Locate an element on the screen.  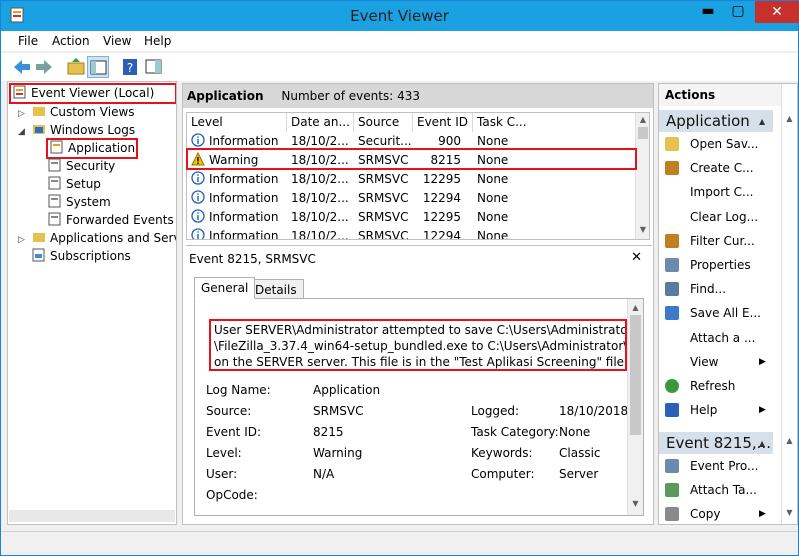
toolbar: ? is located at coordinates (399, 67).